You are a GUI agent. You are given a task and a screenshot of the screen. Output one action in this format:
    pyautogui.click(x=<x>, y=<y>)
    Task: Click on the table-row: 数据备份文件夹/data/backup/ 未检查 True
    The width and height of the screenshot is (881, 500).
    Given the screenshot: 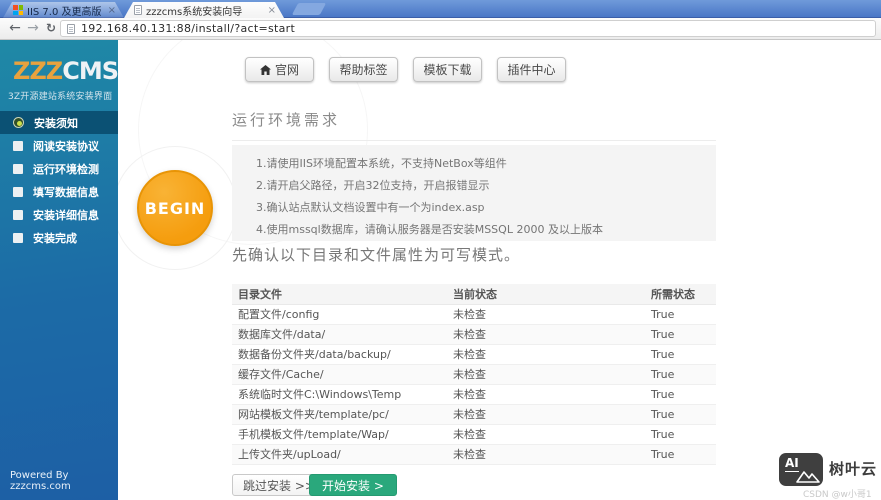 What is the action you would take?
    pyautogui.click(x=474, y=354)
    